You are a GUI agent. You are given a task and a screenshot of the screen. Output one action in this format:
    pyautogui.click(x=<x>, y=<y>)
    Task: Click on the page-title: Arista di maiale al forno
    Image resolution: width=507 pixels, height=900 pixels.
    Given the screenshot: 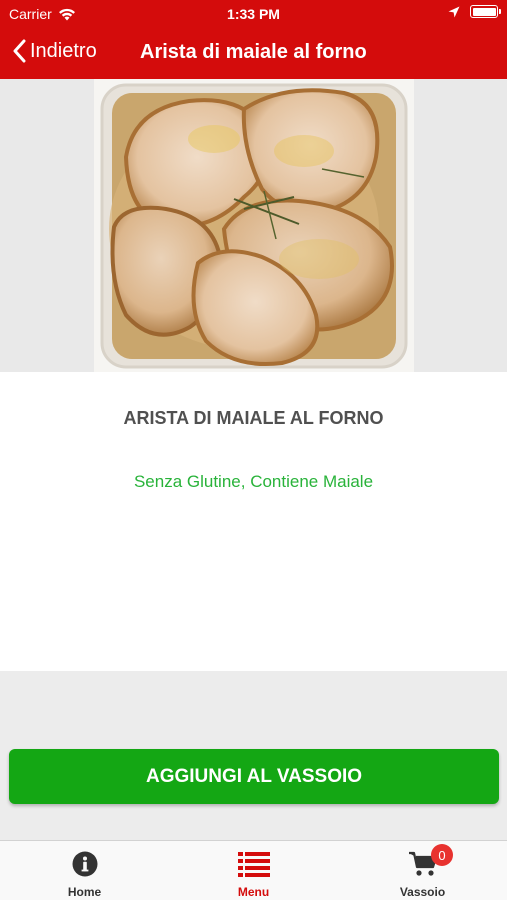 What is the action you would take?
    pyautogui.click(x=253, y=52)
    